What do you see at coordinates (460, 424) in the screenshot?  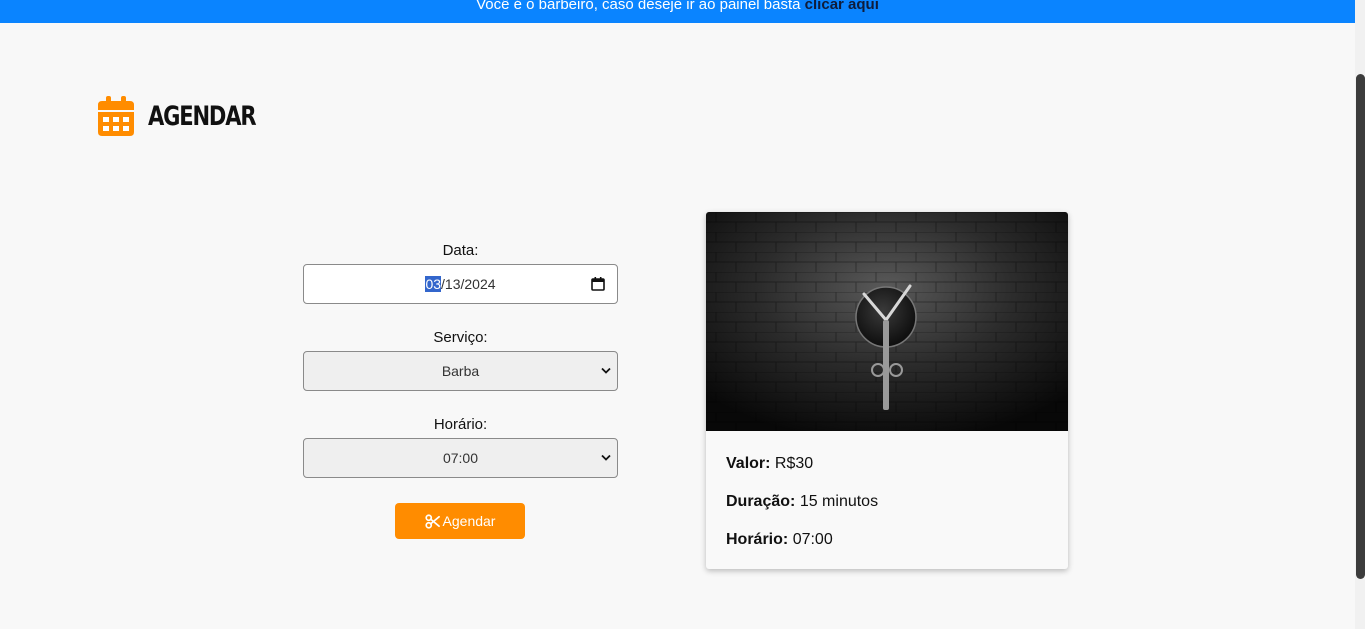 I see `time-label: Horário:` at bounding box center [460, 424].